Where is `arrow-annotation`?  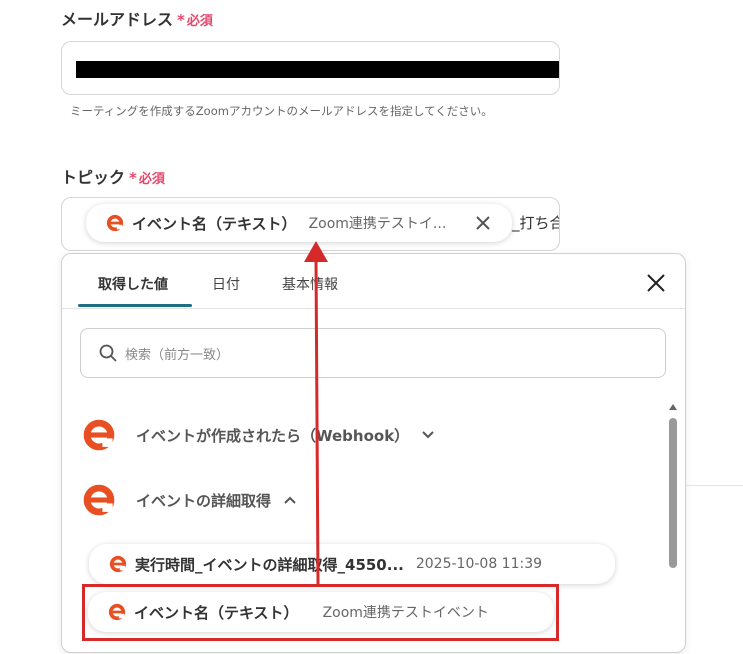
arrow-annotation is located at coordinates (316, 413).